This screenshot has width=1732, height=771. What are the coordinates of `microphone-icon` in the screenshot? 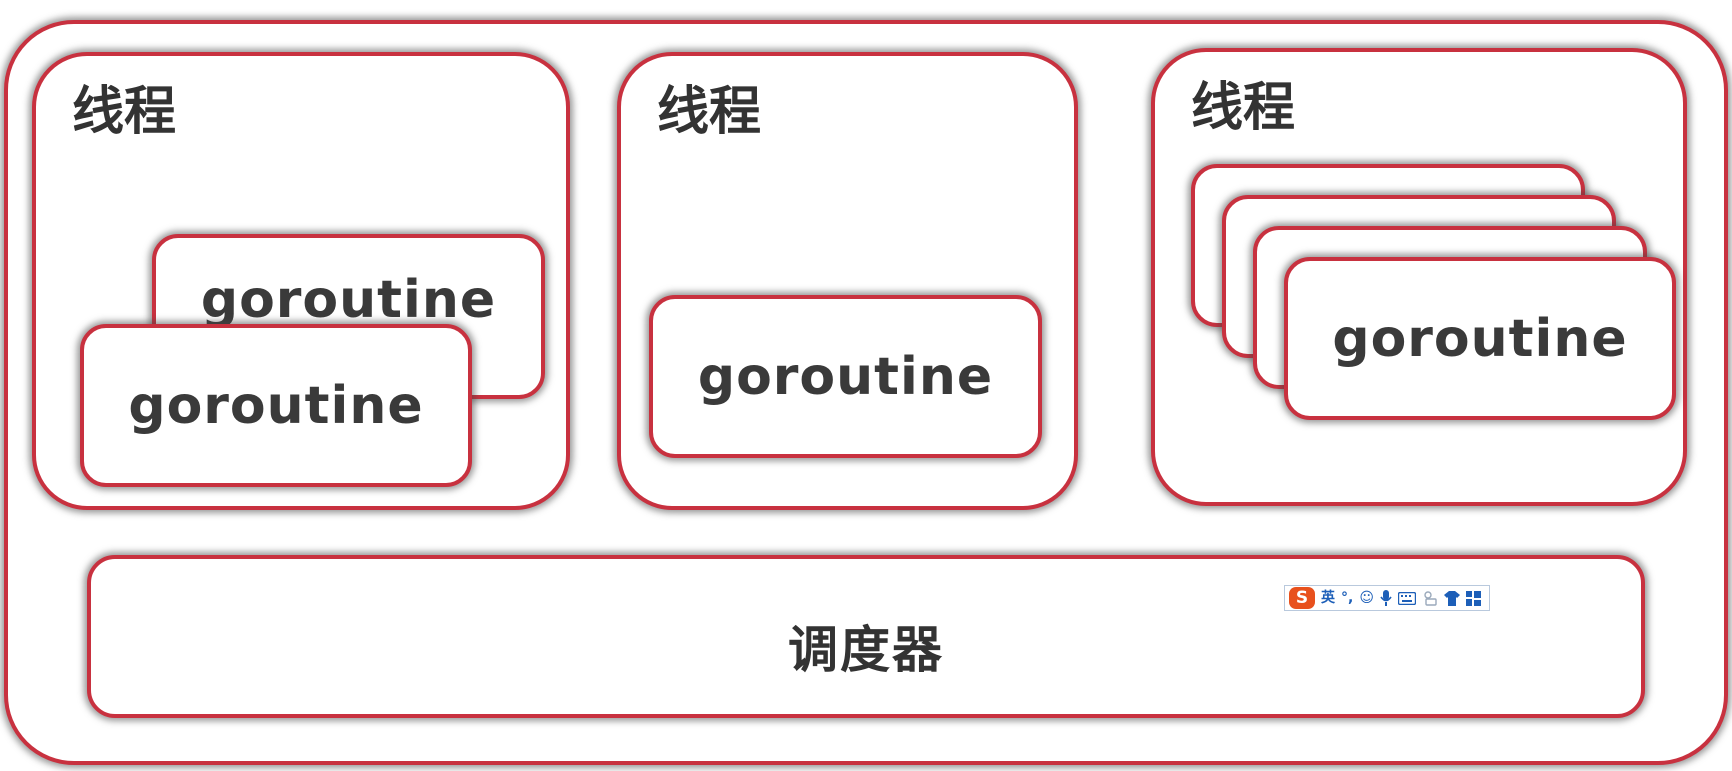 It's located at (1386, 598).